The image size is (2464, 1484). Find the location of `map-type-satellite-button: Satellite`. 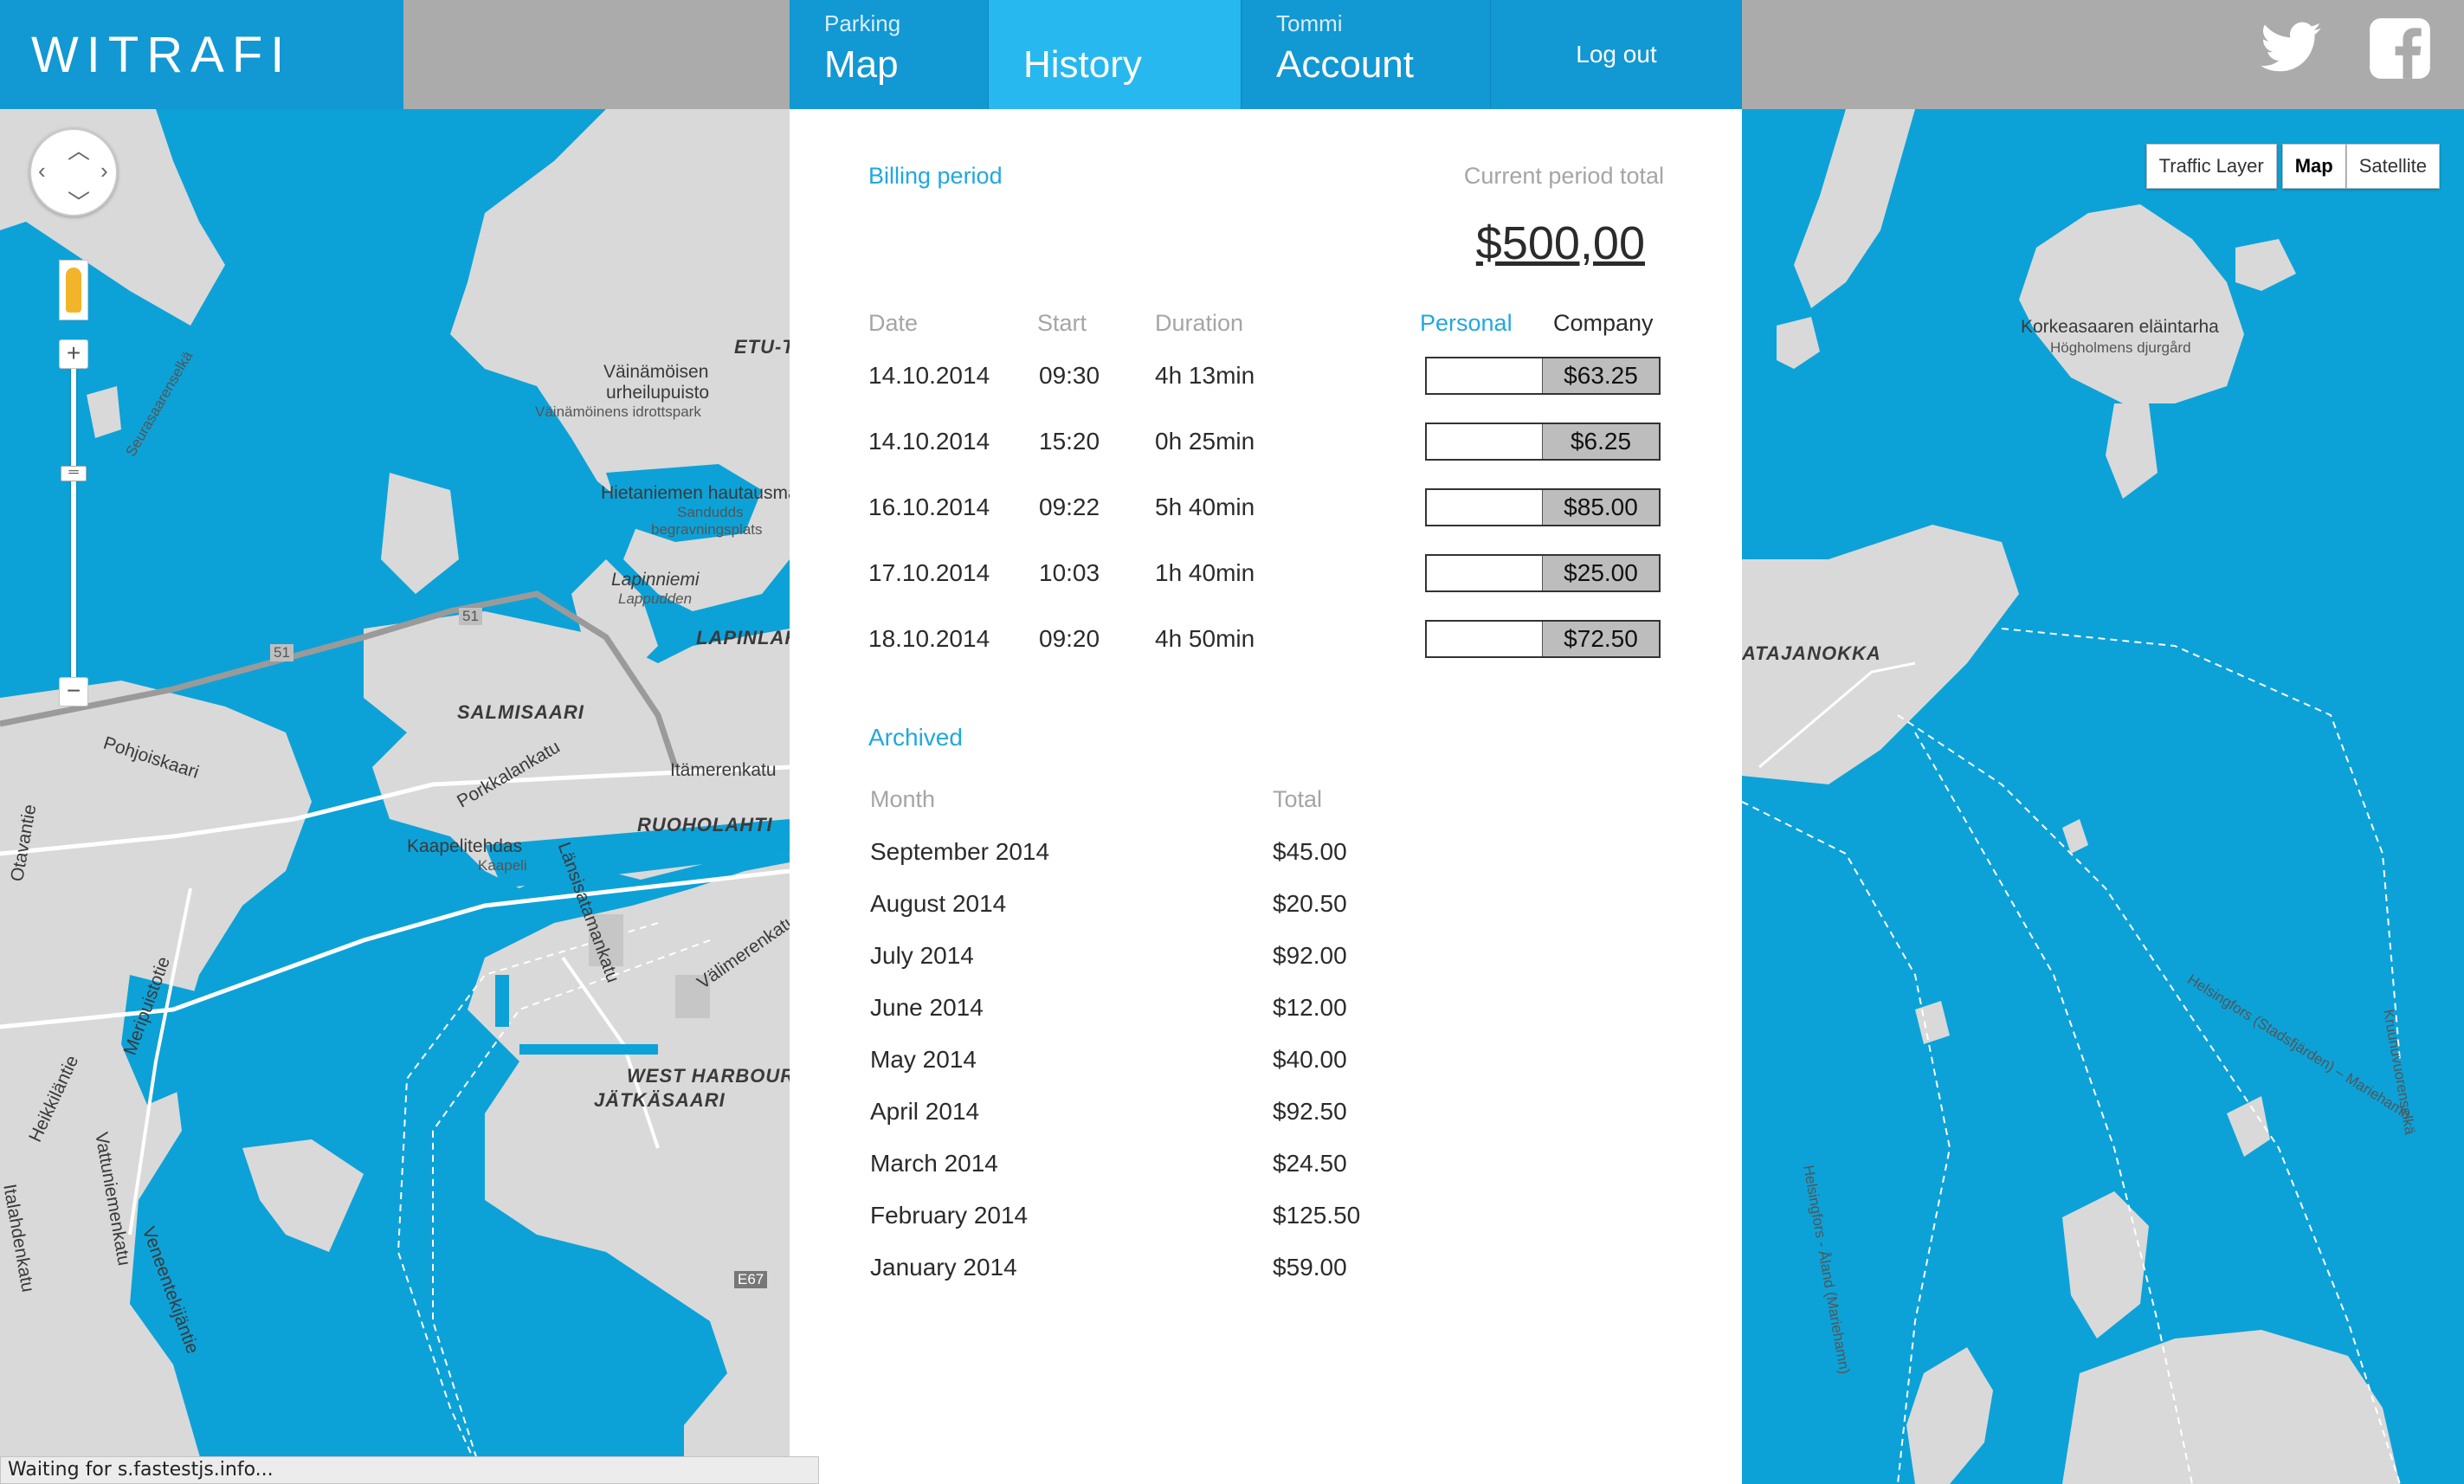

map-type-satellite-button: Satellite is located at coordinates (2392, 166).